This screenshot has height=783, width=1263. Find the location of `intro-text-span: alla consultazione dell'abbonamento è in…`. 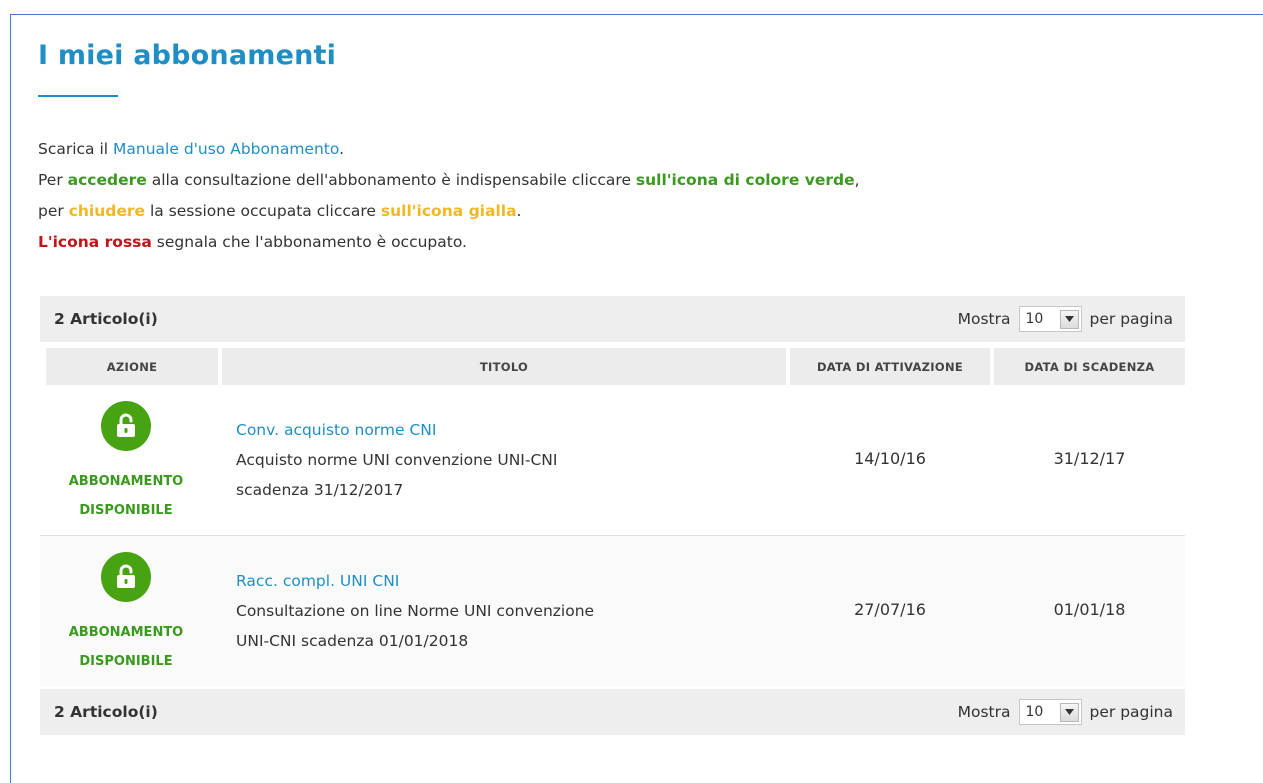

intro-text-span: alla consultazione dell'abbonamento è in… is located at coordinates (391, 180).